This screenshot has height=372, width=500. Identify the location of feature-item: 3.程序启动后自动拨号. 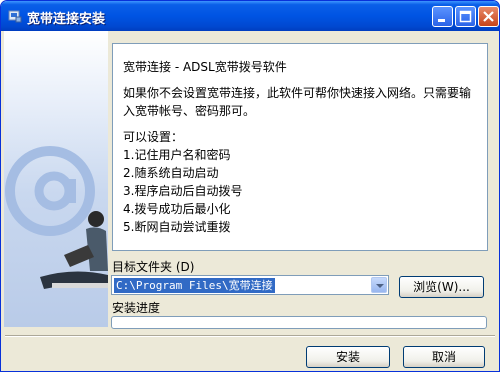
(183, 191).